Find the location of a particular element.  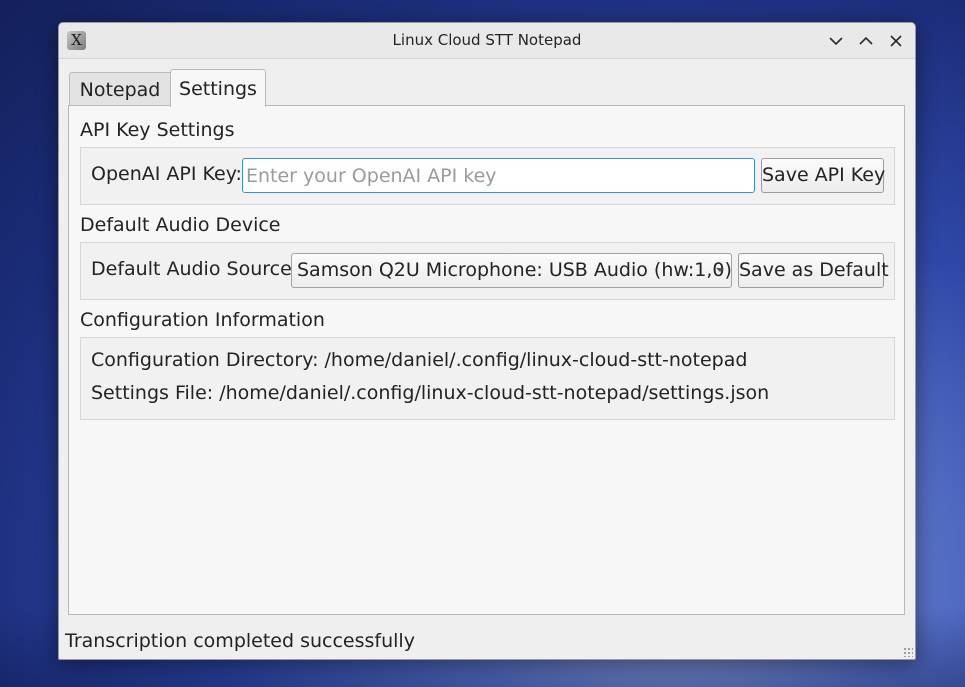

chevron-up-icon is located at coordinates (866, 40).